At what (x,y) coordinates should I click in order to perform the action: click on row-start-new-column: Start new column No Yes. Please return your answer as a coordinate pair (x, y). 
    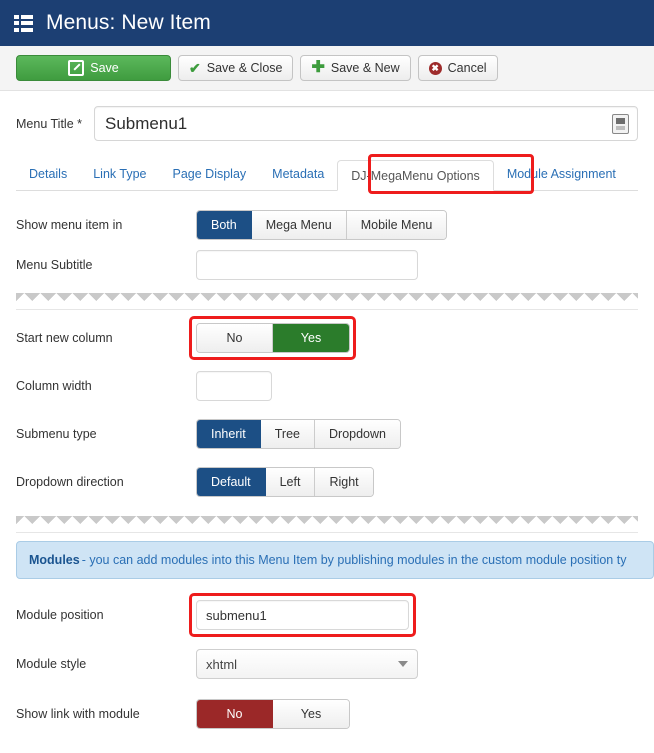
    Looking at the image, I should click on (327, 338).